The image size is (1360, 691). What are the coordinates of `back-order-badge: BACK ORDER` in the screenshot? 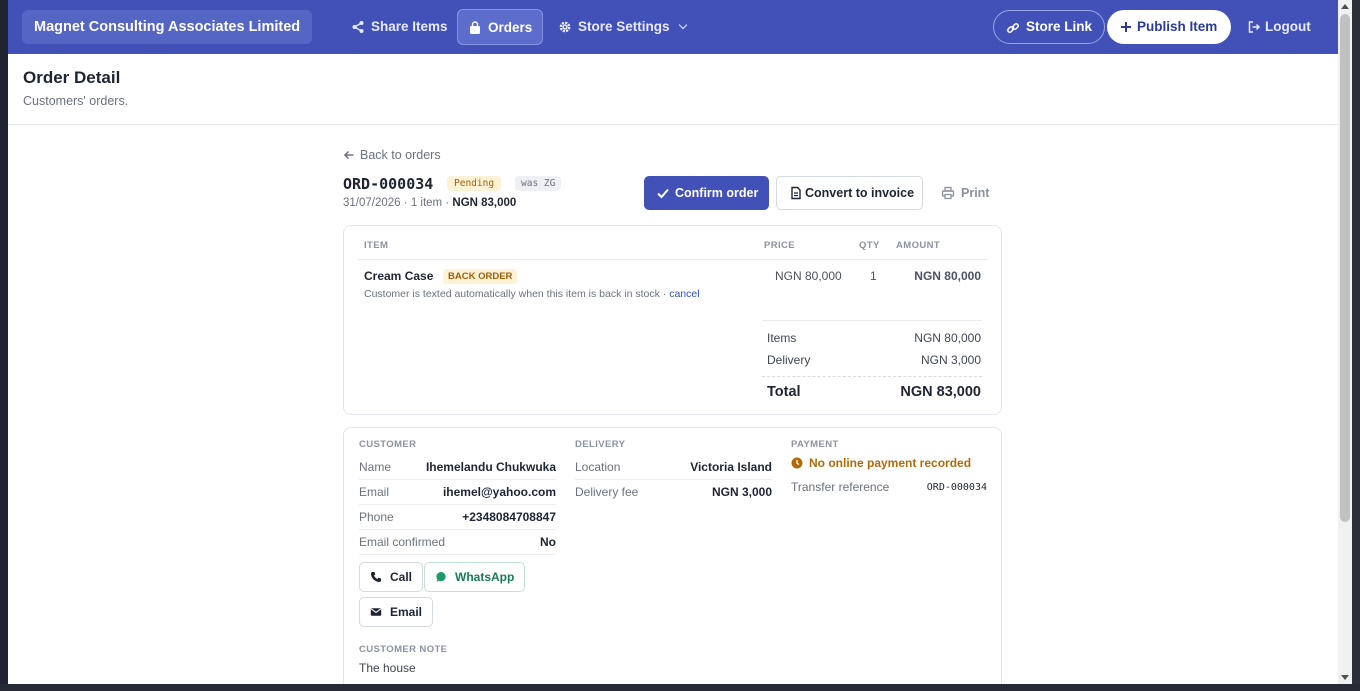 It's located at (480, 276).